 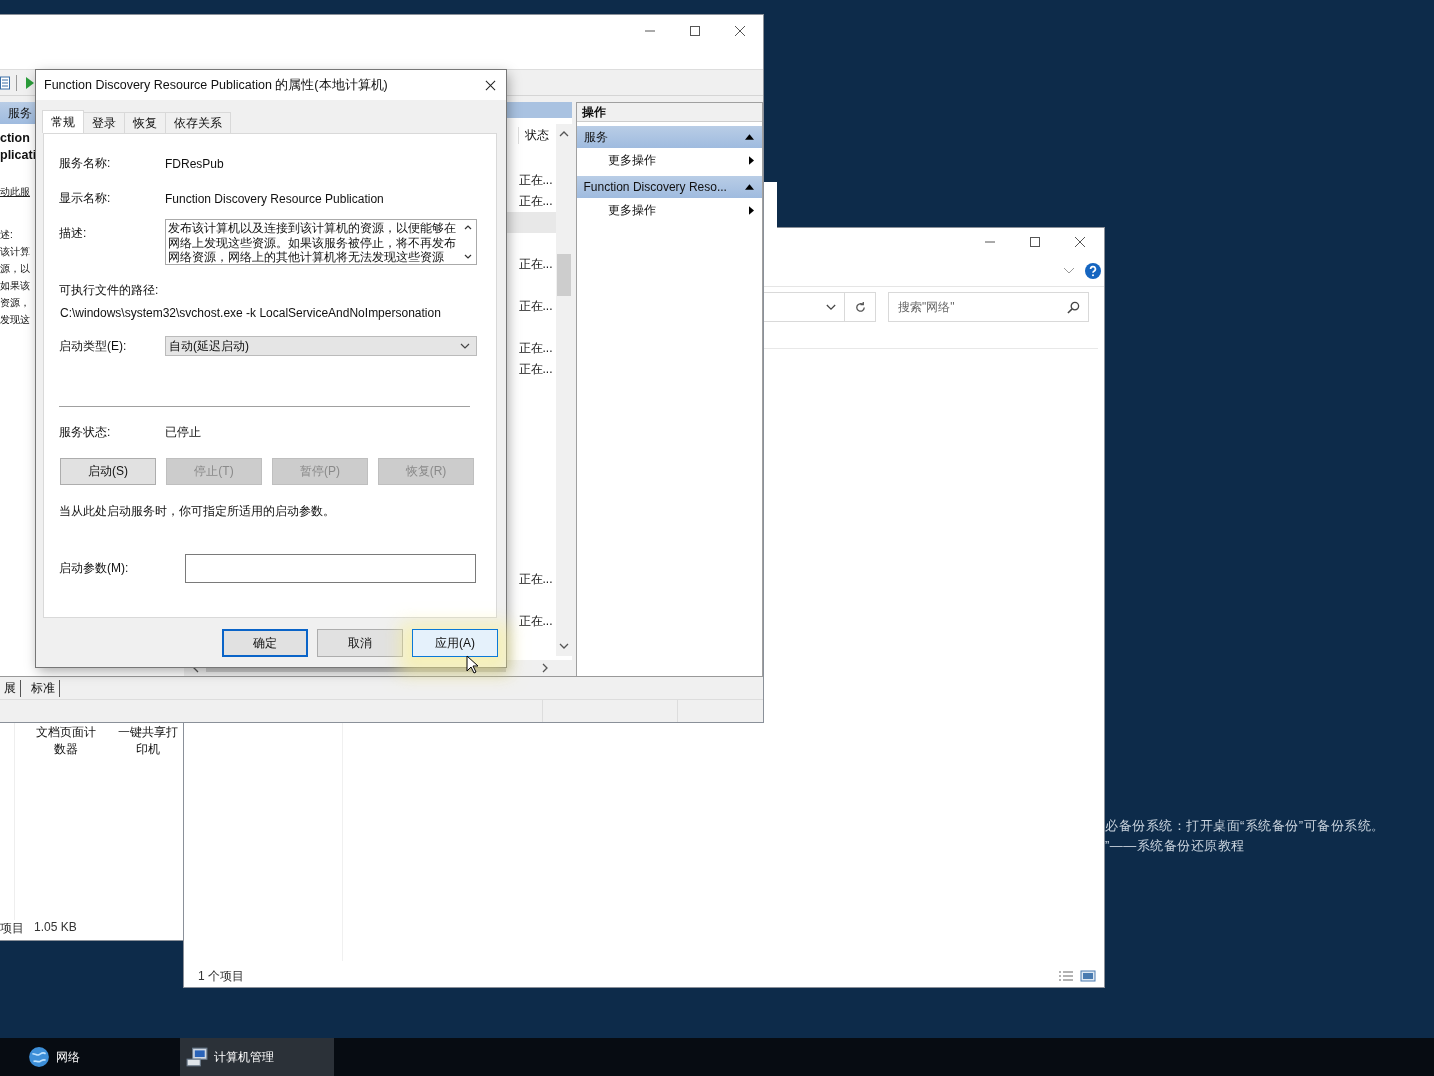 I want to click on status-text: 1.05 KB, so click(x=55, y=928).